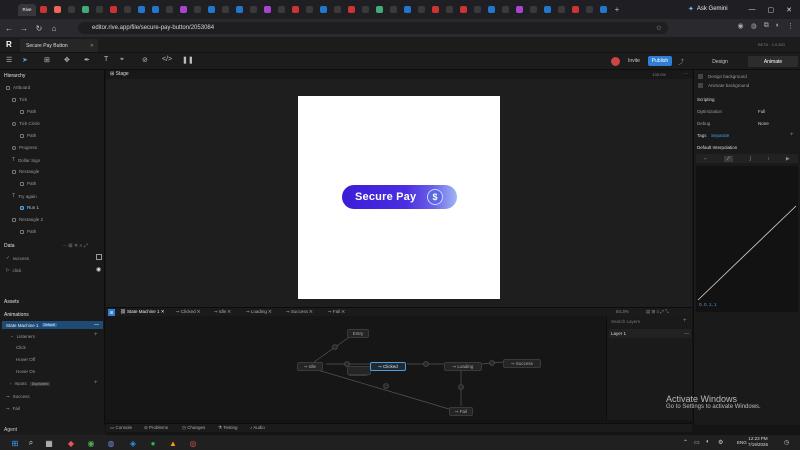 This screenshot has width=800, height=450. What do you see at coordinates (24, 28) in the screenshot?
I see `forward-icon: →` at bounding box center [24, 28].